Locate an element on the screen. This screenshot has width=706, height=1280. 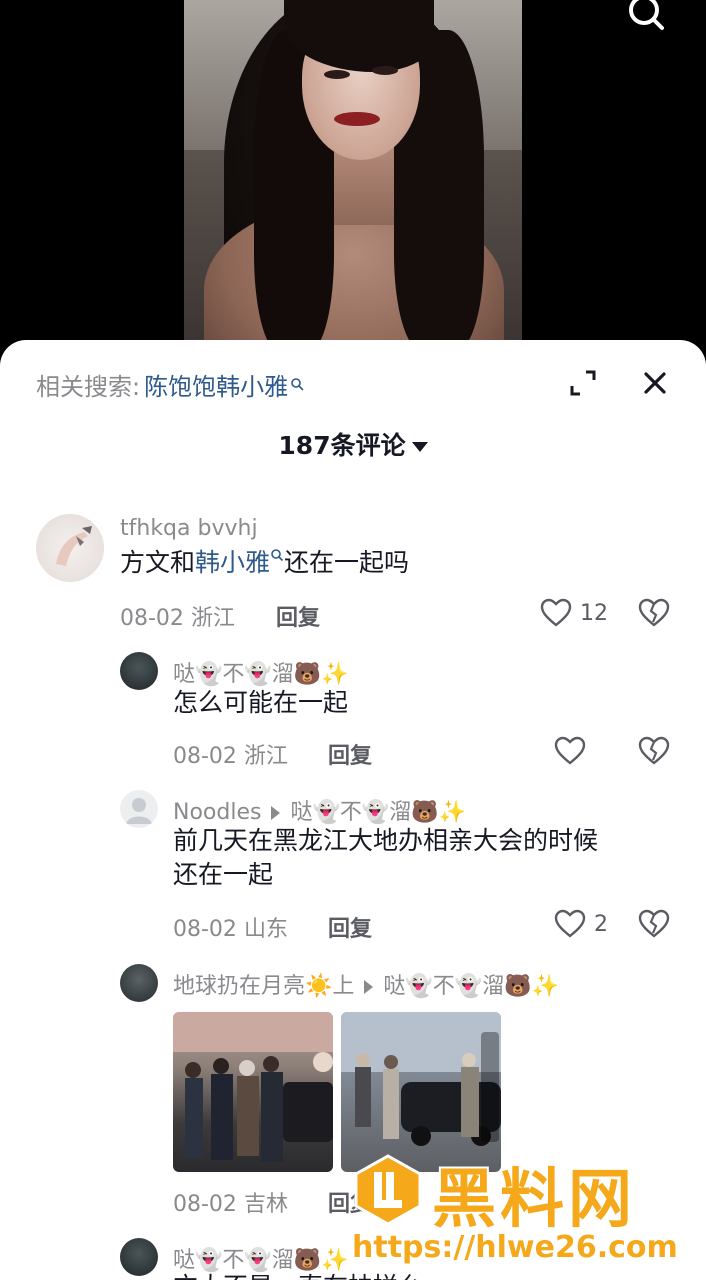
reply-text: 怎么可能在一起 is located at coordinates (261, 702).